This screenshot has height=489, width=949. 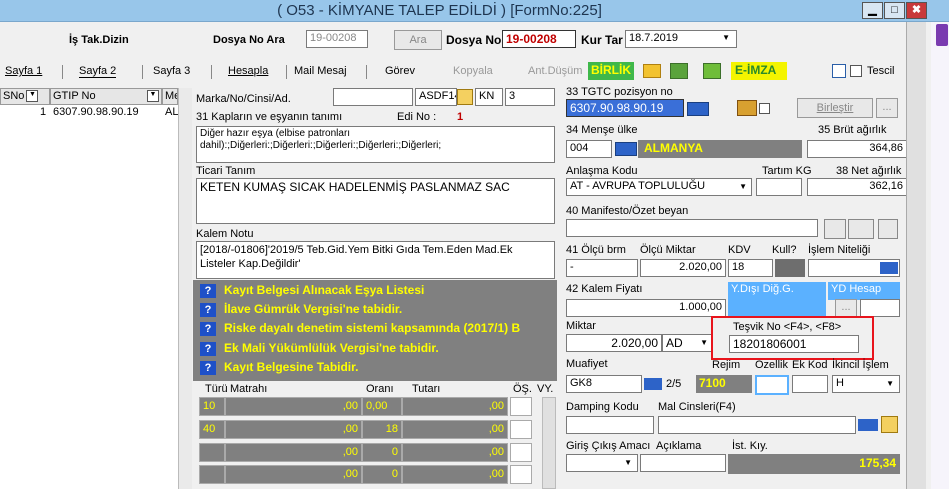 I want to click on close-button: ✖, so click(x=916, y=10).